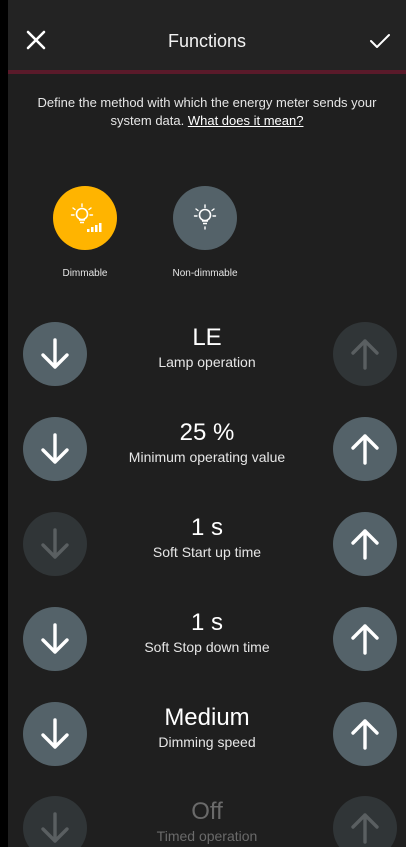 This screenshot has width=406, height=847. I want to click on dimmable-button, so click(85, 218).